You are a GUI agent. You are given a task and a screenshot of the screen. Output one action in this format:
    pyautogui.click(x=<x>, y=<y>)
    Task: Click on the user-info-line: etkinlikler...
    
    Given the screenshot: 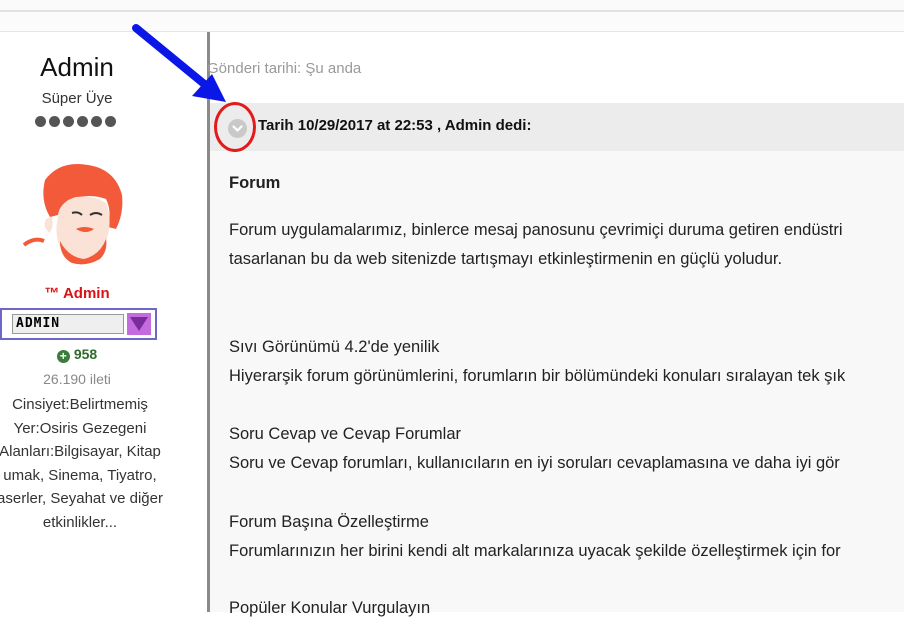 What is the action you would take?
    pyautogui.click(x=80, y=522)
    